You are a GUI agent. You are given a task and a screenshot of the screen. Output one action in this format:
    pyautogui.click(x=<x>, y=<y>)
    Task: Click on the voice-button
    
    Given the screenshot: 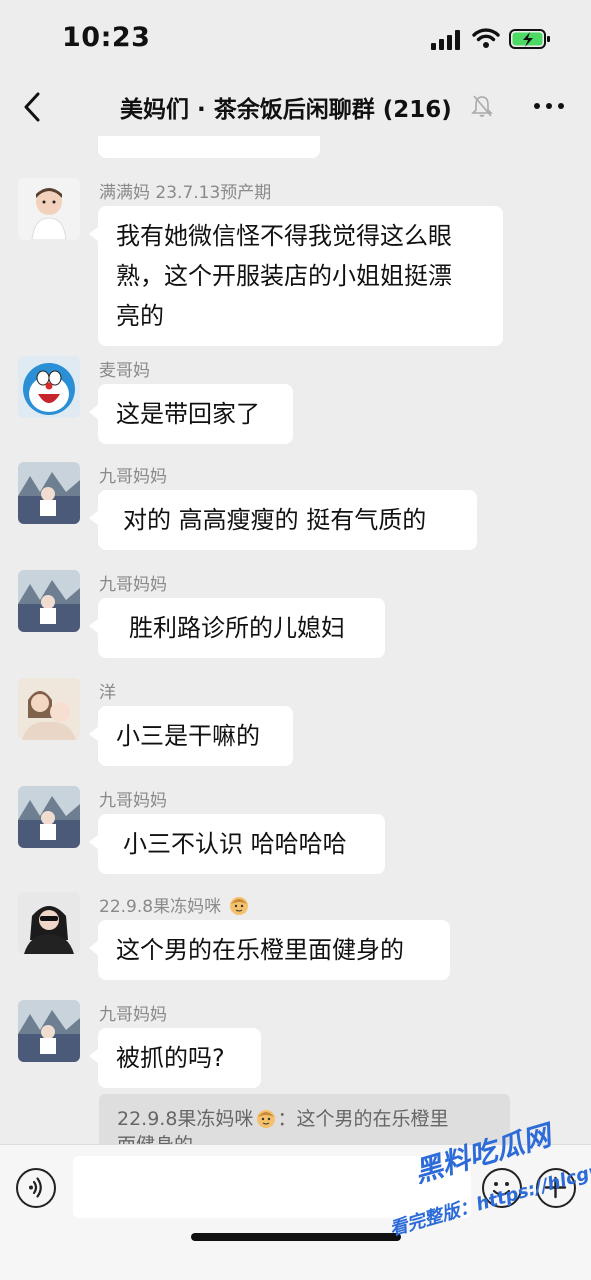 What is the action you would take?
    pyautogui.click(x=36, y=1188)
    